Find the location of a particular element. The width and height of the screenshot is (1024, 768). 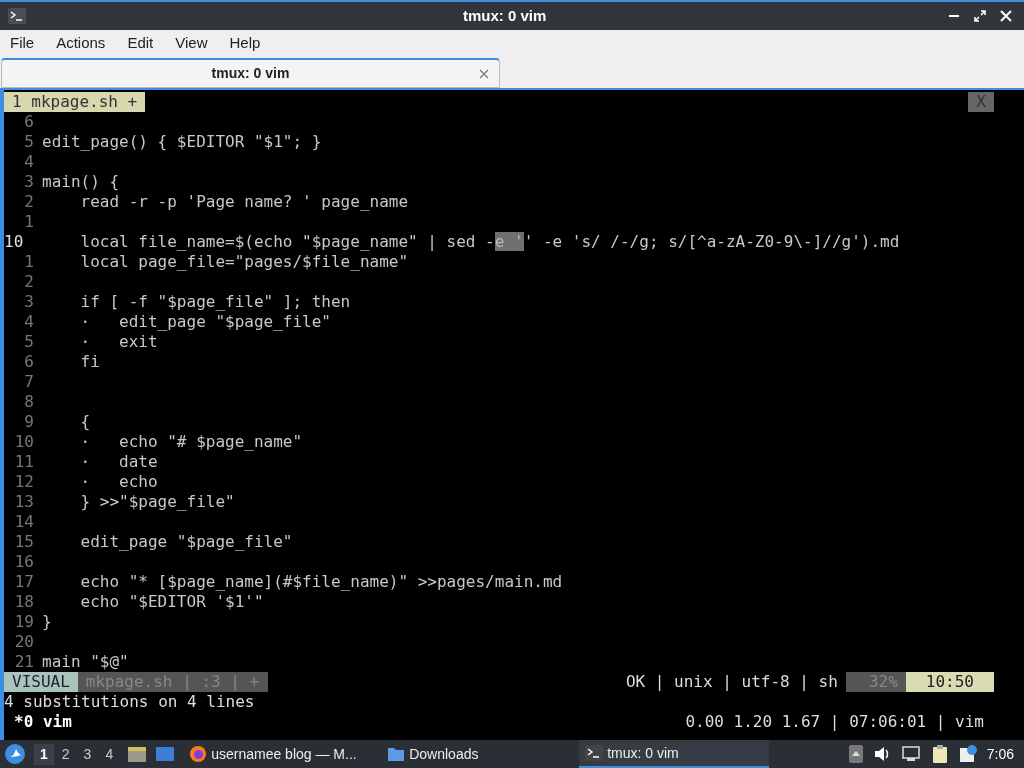

menu-item: Help is located at coordinates (245, 43).